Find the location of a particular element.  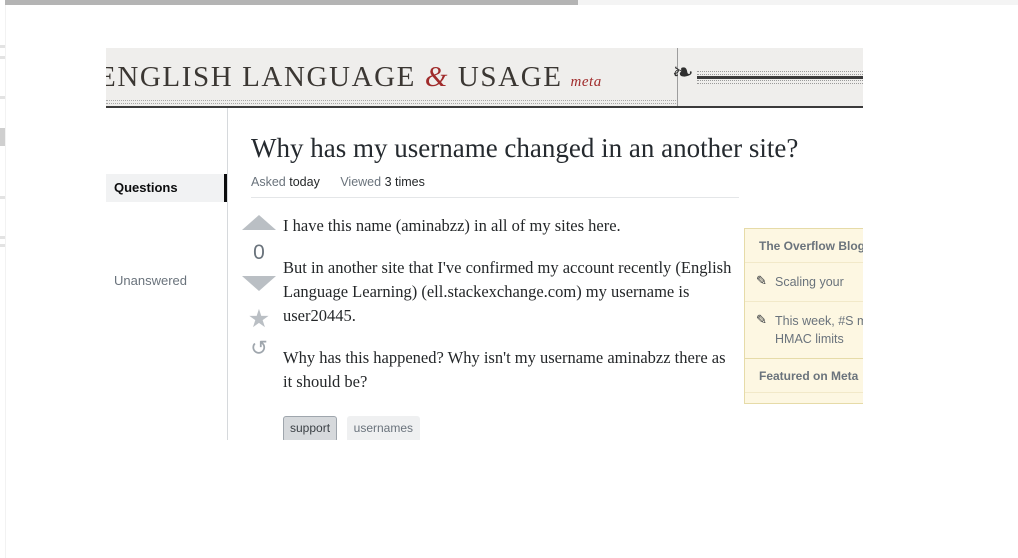

history-icon: ↺ is located at coordinates (259, 349).